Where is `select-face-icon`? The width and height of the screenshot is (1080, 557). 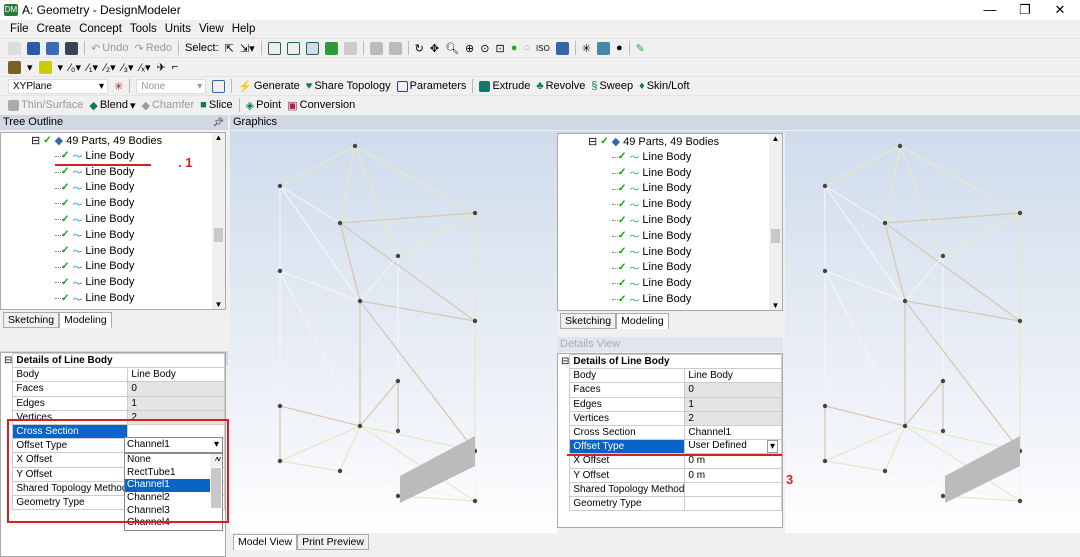 select-face-icon is located at coordinates (312, 48).